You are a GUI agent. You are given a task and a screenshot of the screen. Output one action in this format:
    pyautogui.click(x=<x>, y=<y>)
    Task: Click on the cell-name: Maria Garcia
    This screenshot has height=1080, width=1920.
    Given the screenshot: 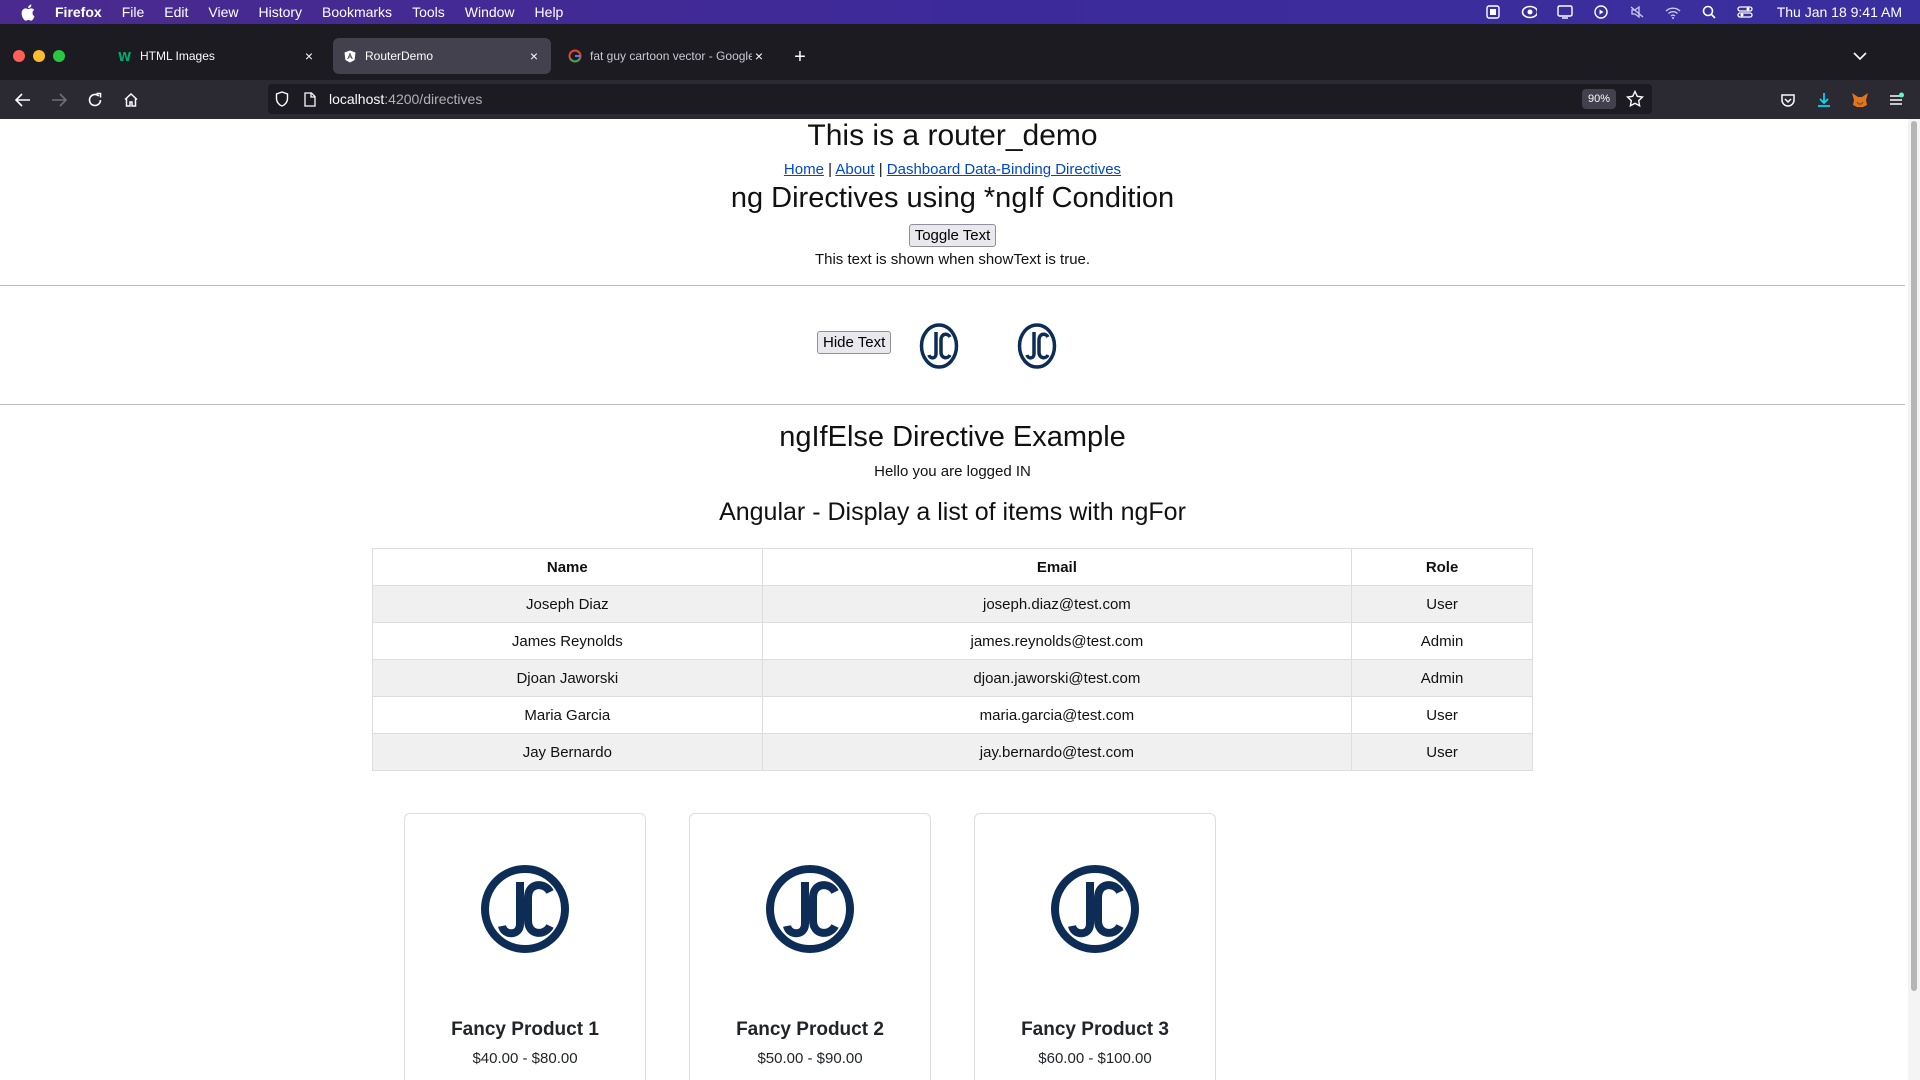 What is the action you would take?
    pyautogui.click(x=567, y=715)
    